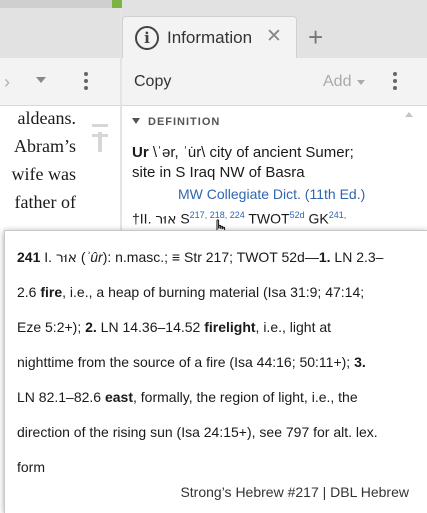 The width and height of the screenshot is (427, 513). What do you see at coordinates (271, 194) in the screenshot?
I see `dictionary-source-link: MW Collegiate Dict. (11th Ed.)` at bounding box center [271, 194].